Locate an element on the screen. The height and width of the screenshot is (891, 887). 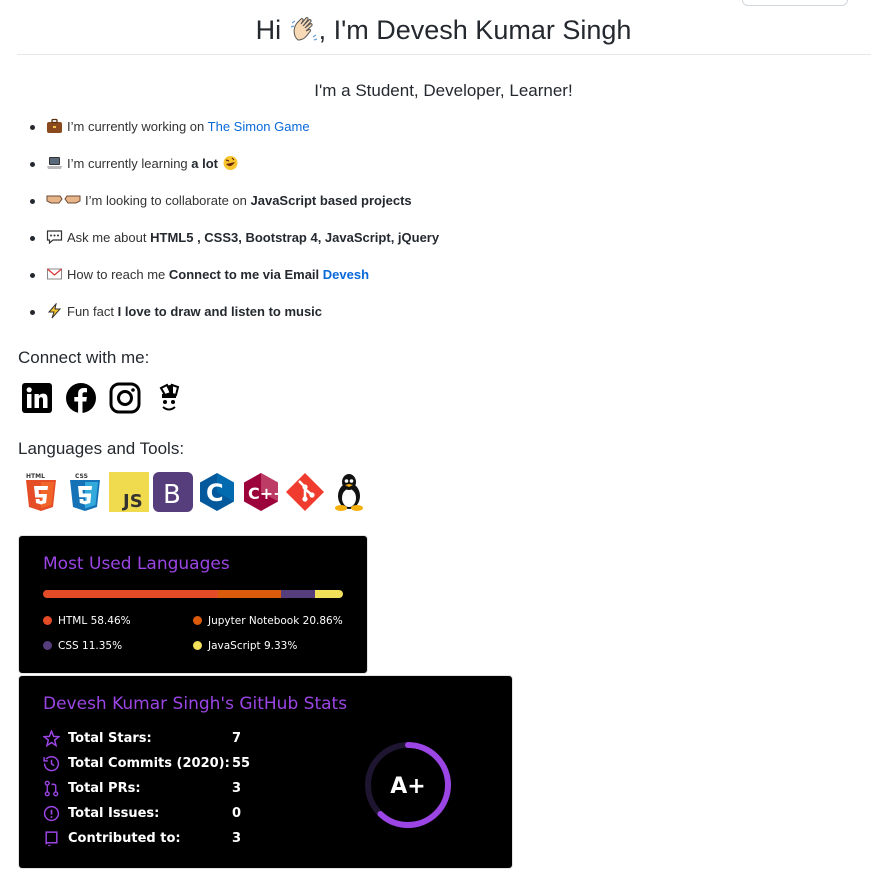
email-link: Devesh is located at coordinates (346, 274).